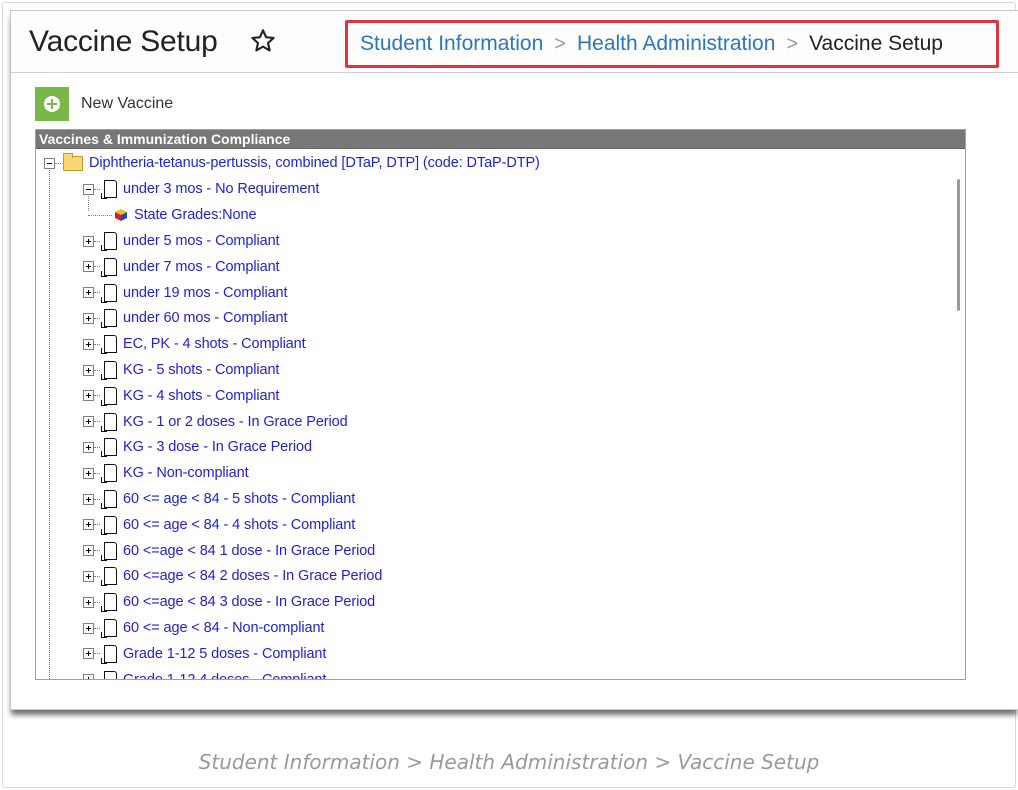  I want to click on tree-node-label: under 60 mos - Compliant, so click(205, 318).